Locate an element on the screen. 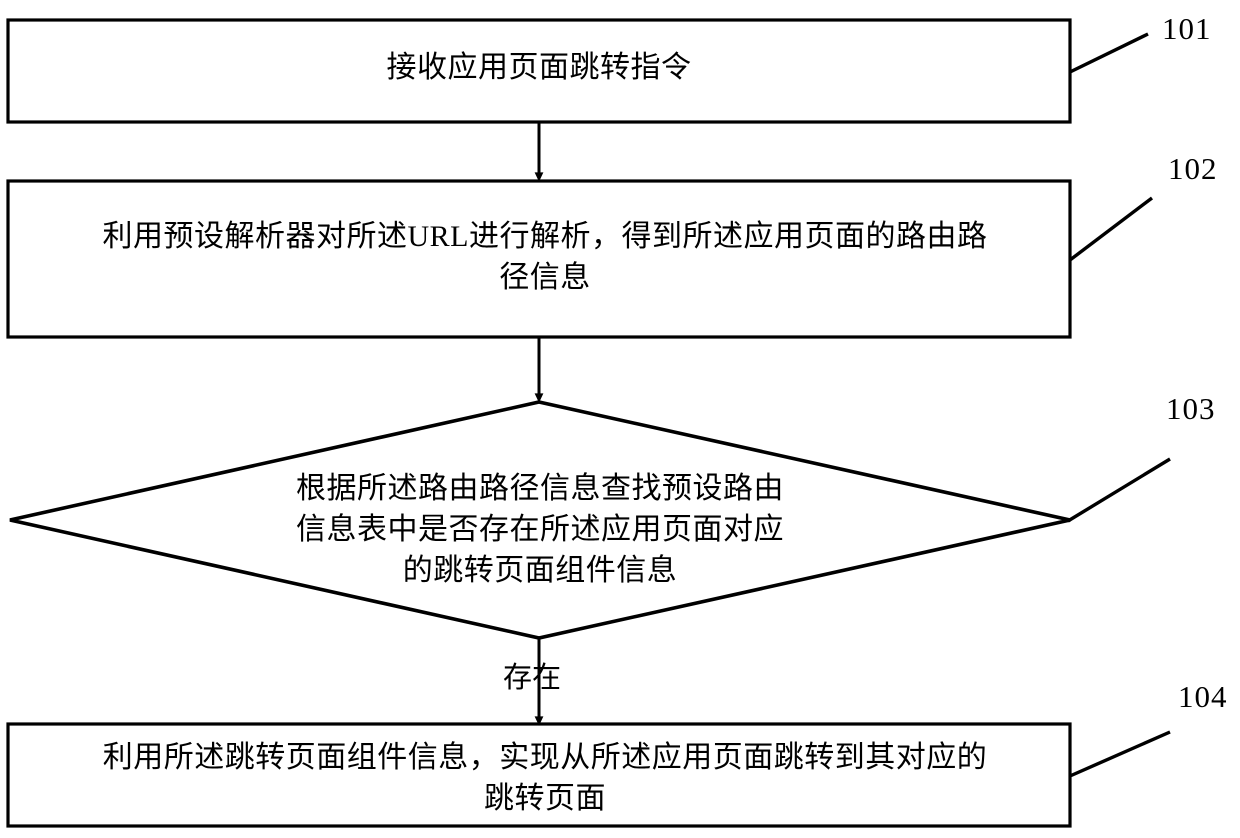 This screenshot has height=838, width=1240. reference-label-103: 103 is located at coordinates (1191, 408).